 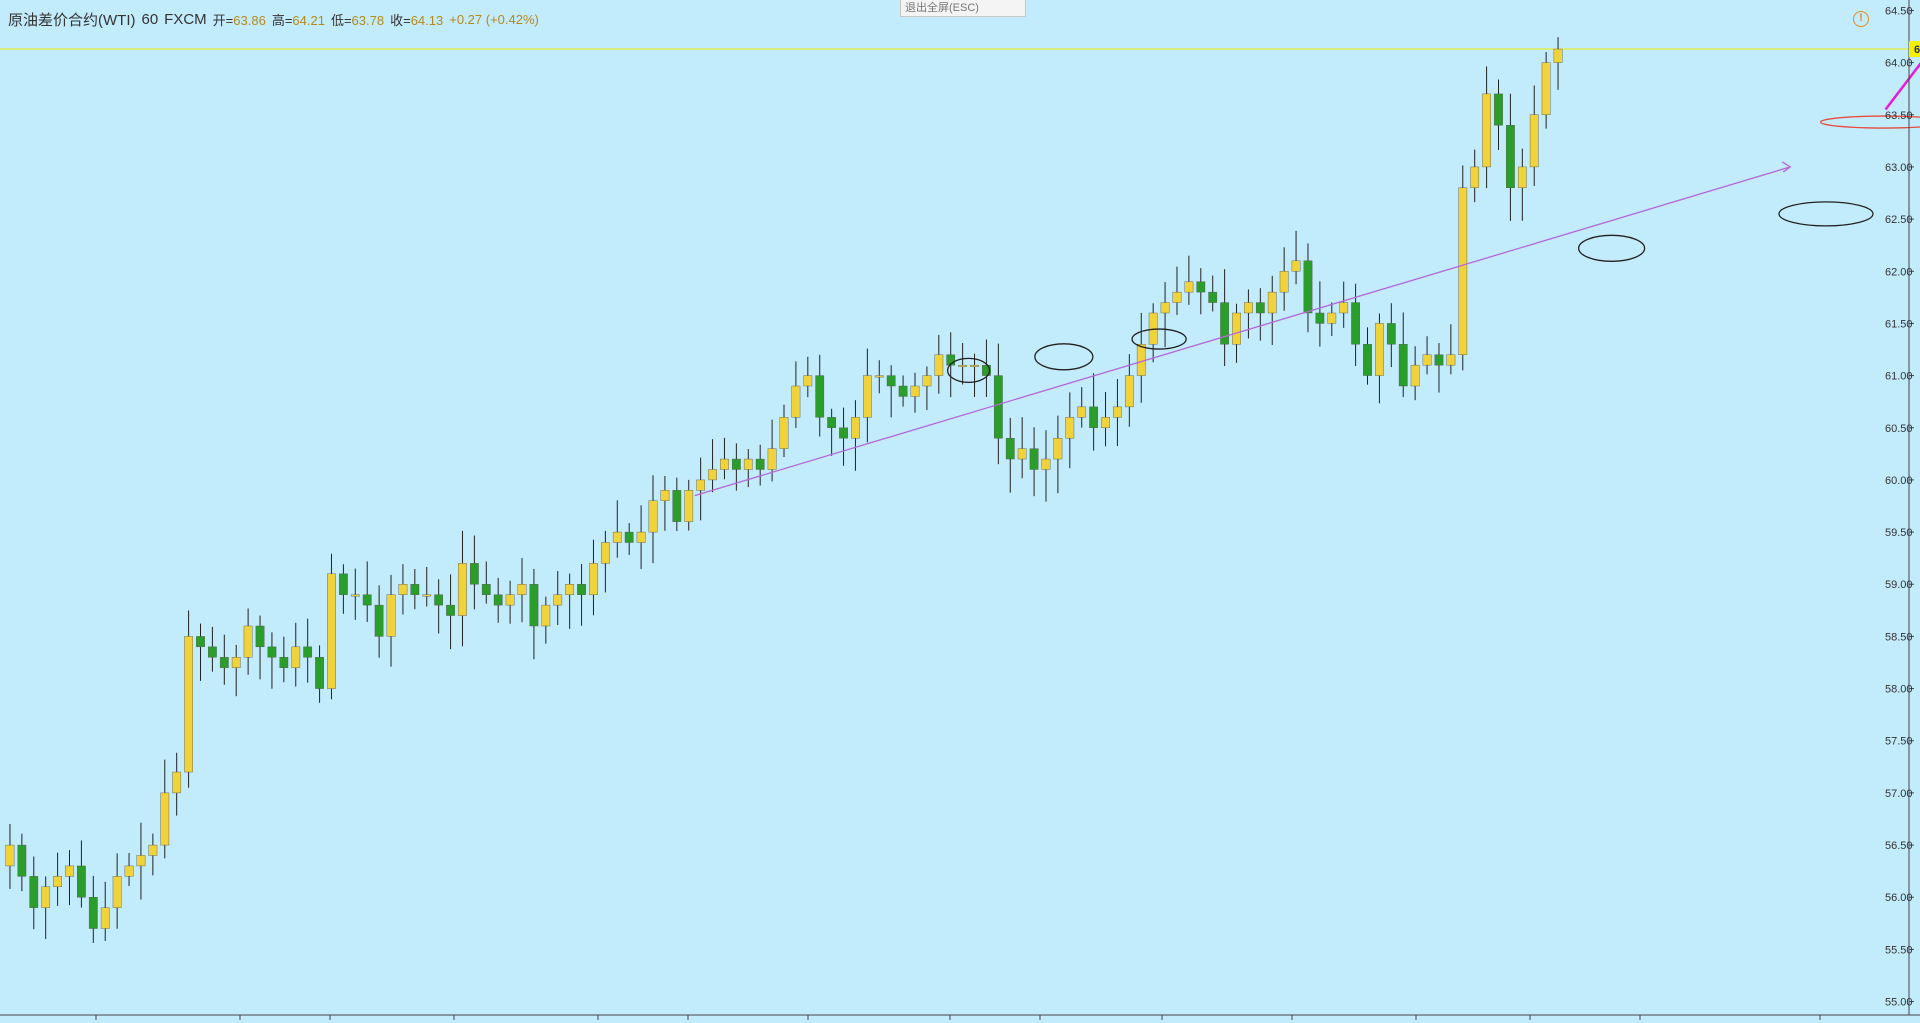 I want to click on high-label: 高=, so click(x=282, y=20).